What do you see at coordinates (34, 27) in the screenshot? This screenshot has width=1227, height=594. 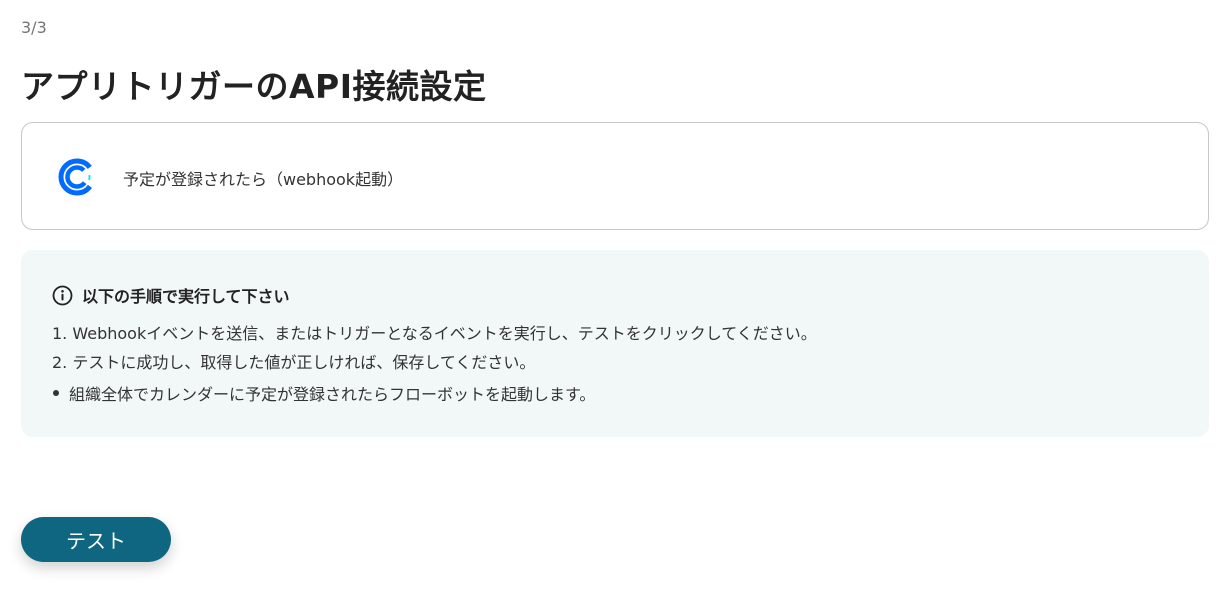 I see `step-indicator: 3/3` at bounding box center [34, 27].